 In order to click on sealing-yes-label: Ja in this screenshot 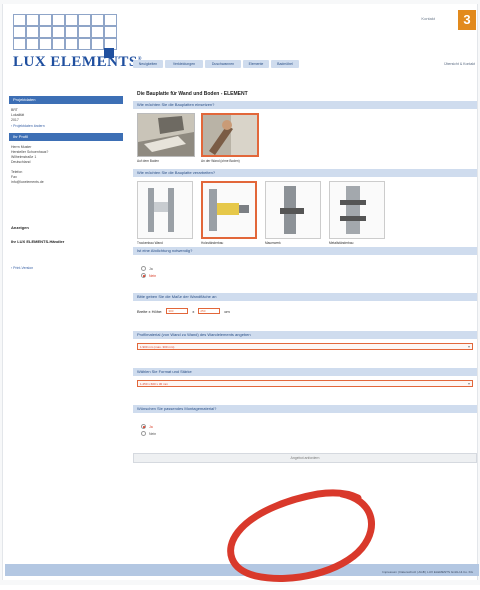, I will do `click(151, 268)`.